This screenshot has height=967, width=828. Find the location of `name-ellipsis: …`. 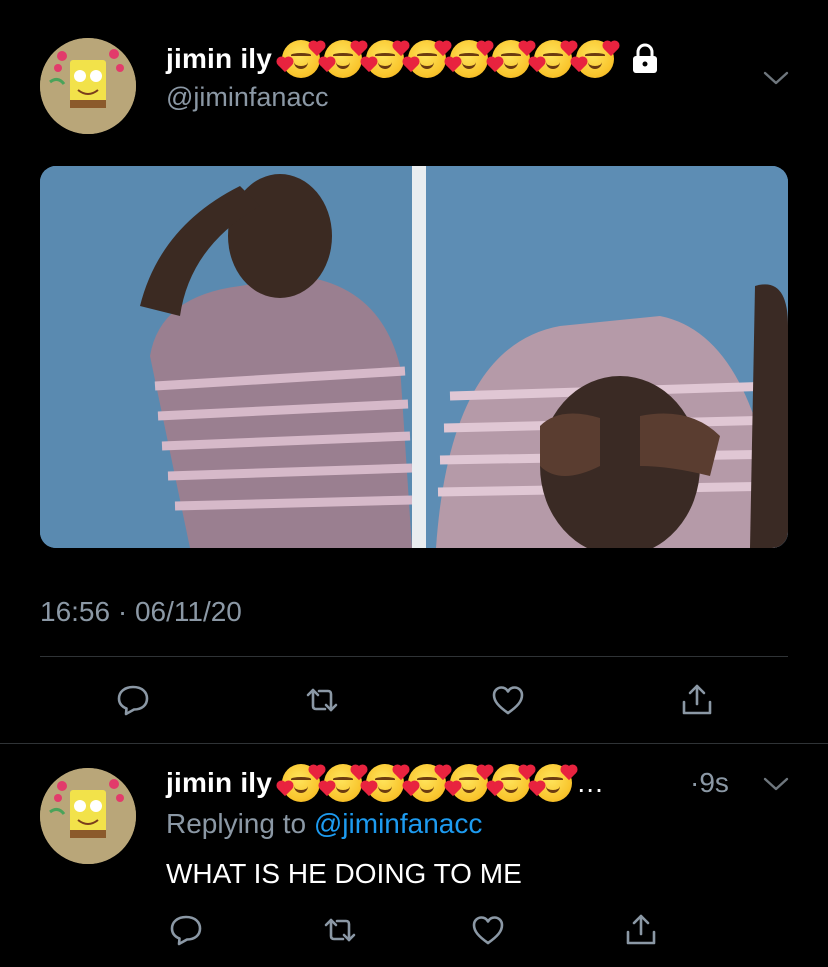

name-ellipsis: … is located at coordinates (590, 782).